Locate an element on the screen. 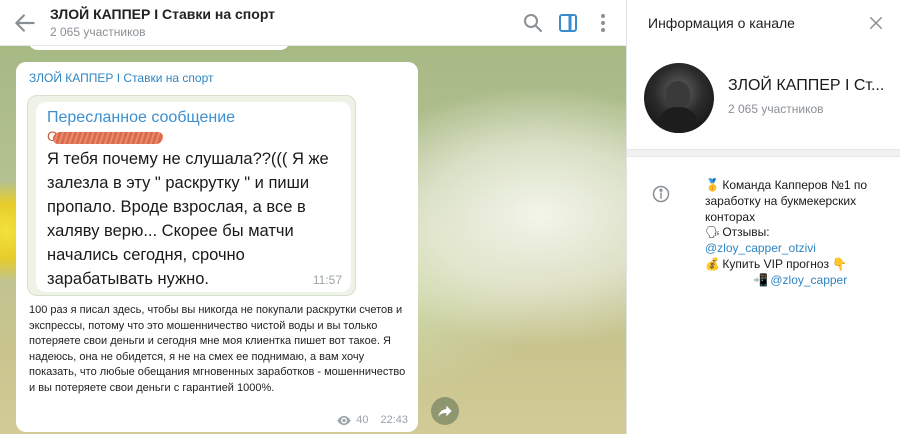  description-line: Команда Капперов №1 по is located at coordinates (795, 185).